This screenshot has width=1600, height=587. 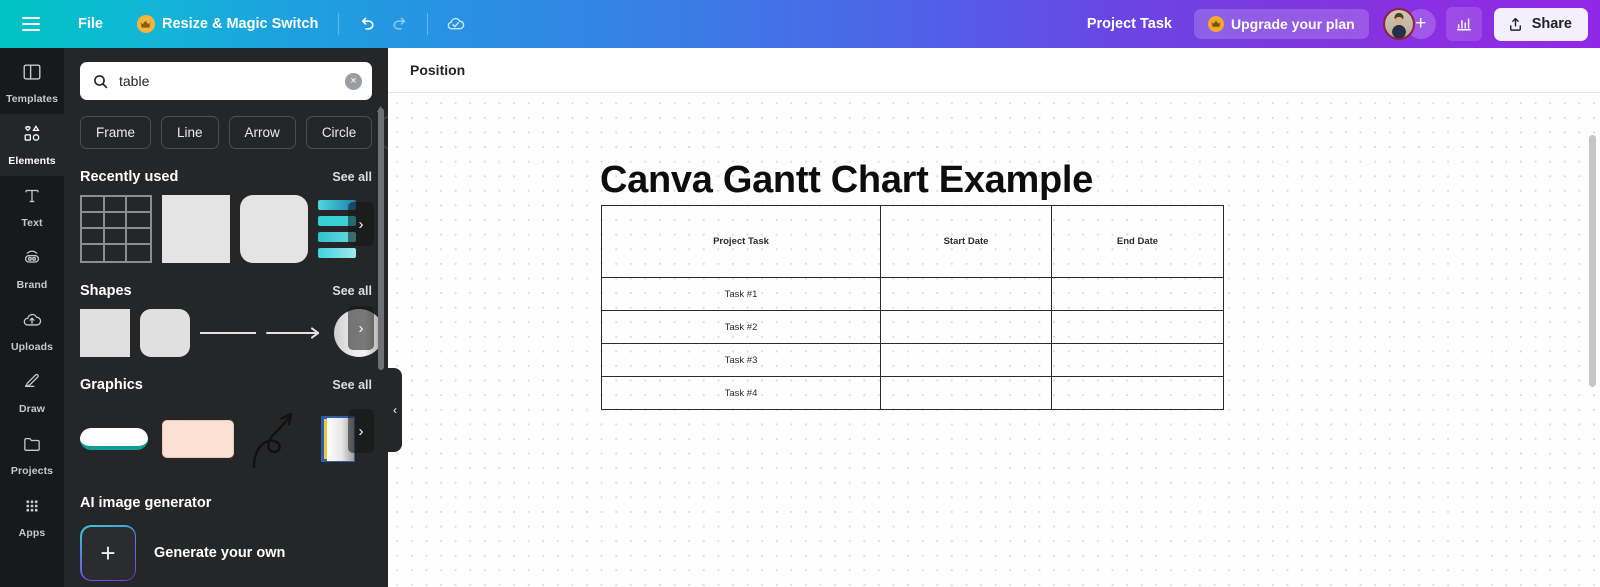 I want to click on shape-rounded-square, so click(x=165, y=333).